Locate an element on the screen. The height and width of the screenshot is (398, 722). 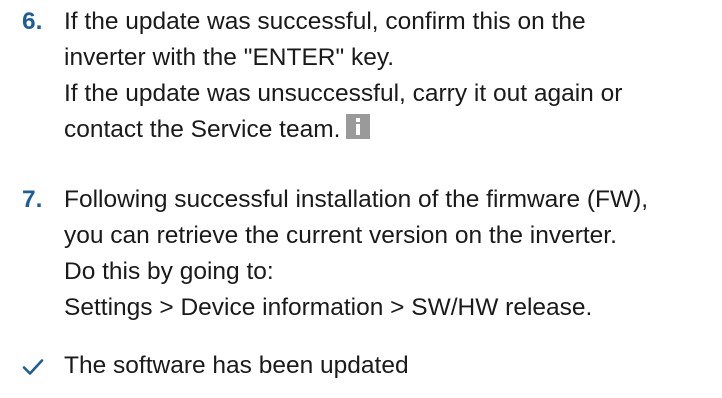
result-text: The software has been updated is located at coordinates (236, 365).